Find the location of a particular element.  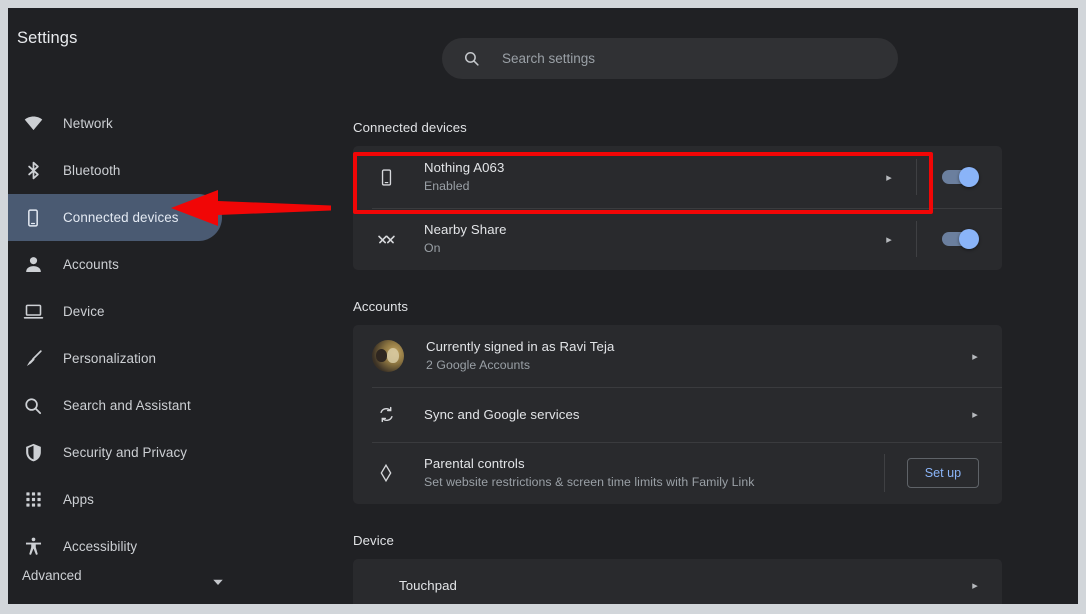

accessibility-icon is located at coordinates (33, 547).